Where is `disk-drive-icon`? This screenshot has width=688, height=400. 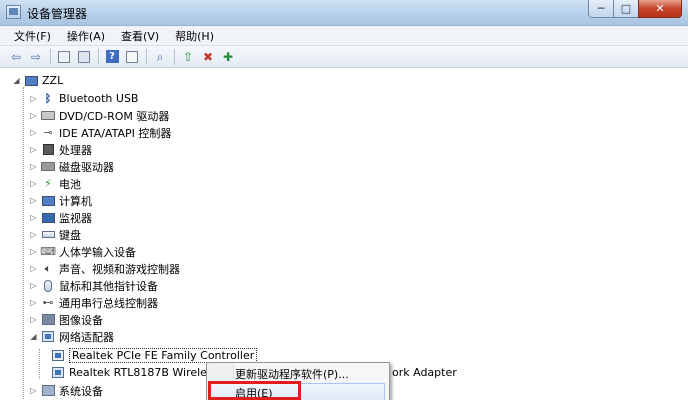 disk-drive-icon is located at coordinates (48, 167).